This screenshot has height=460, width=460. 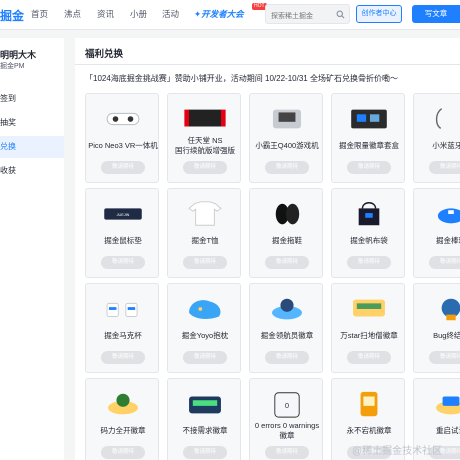 What do you see at coordinates (436, 14) in the screenshot?
I see `write-article-button: 写文章` at bounding box center [436, 14].